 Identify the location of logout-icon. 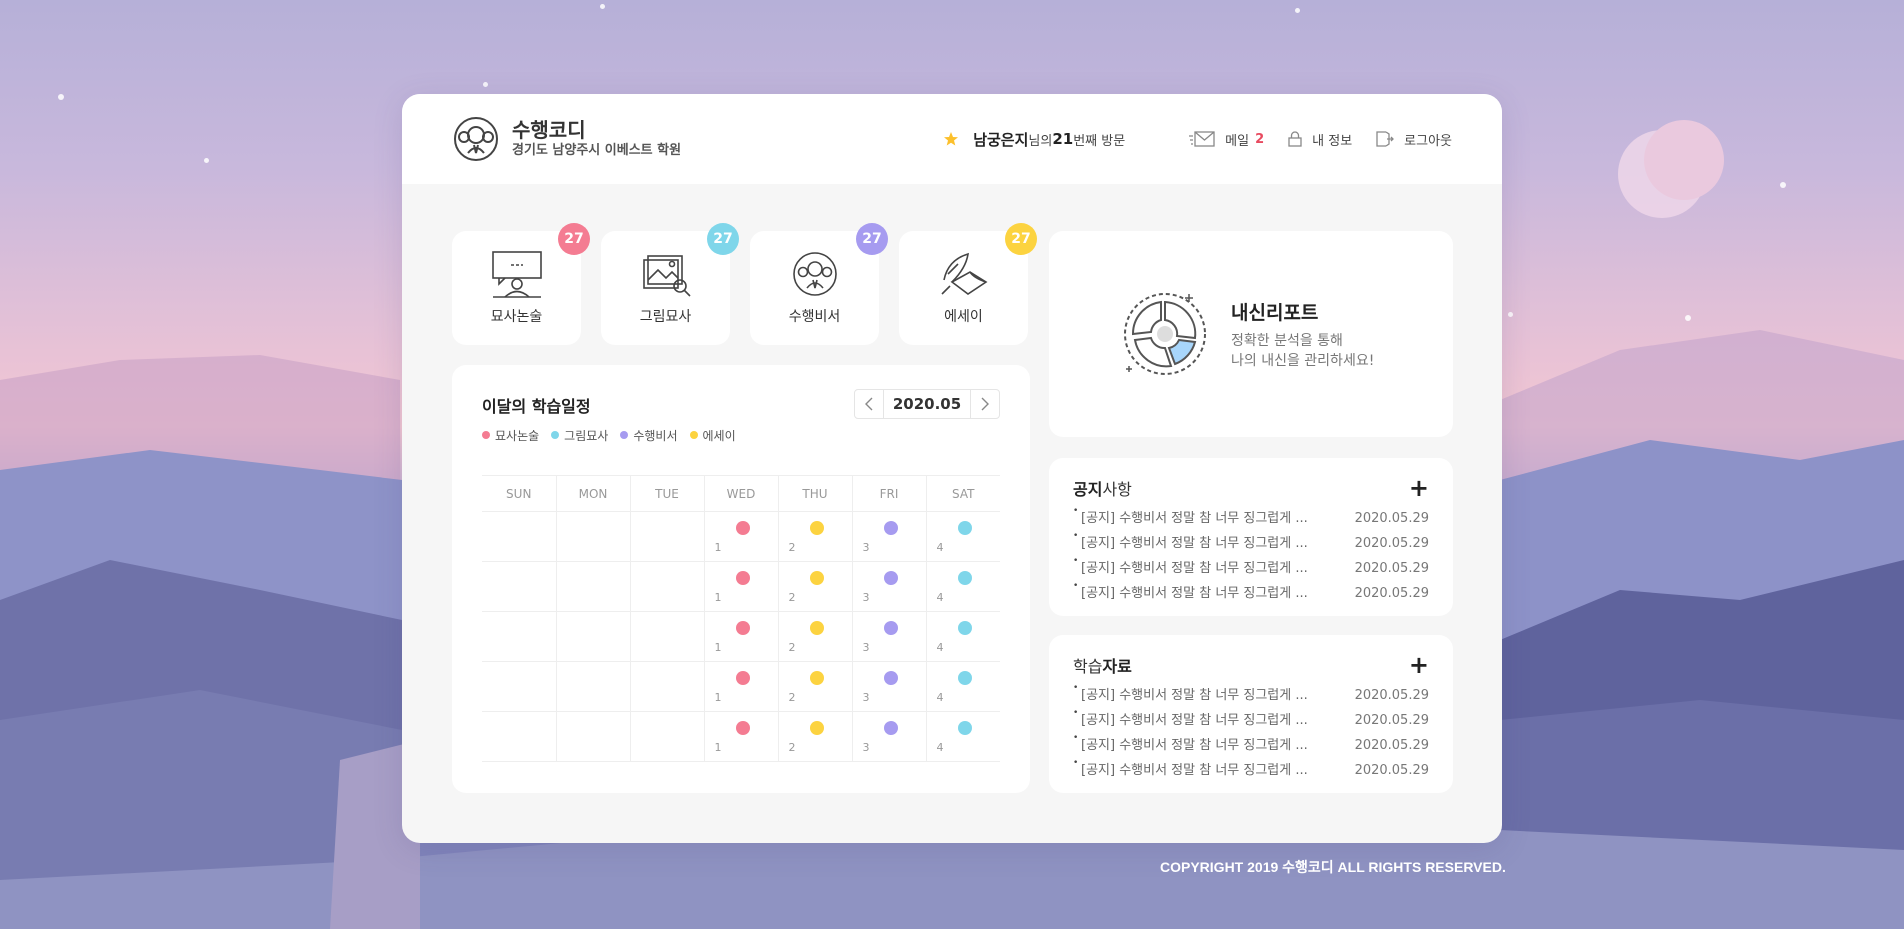
(1385, 139).